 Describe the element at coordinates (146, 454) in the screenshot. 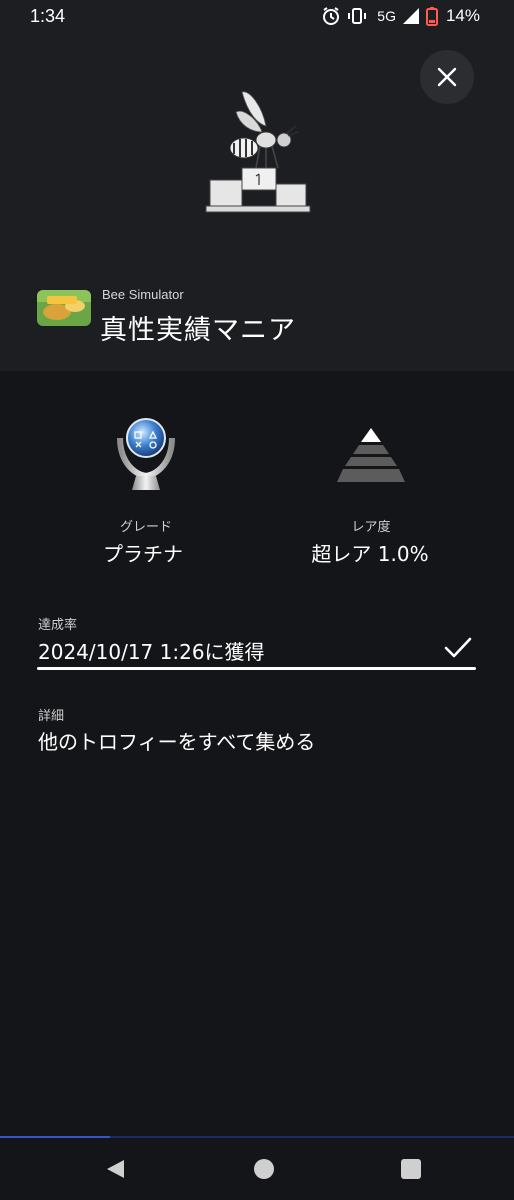

I see `platinum-trophy-icon` at that location.